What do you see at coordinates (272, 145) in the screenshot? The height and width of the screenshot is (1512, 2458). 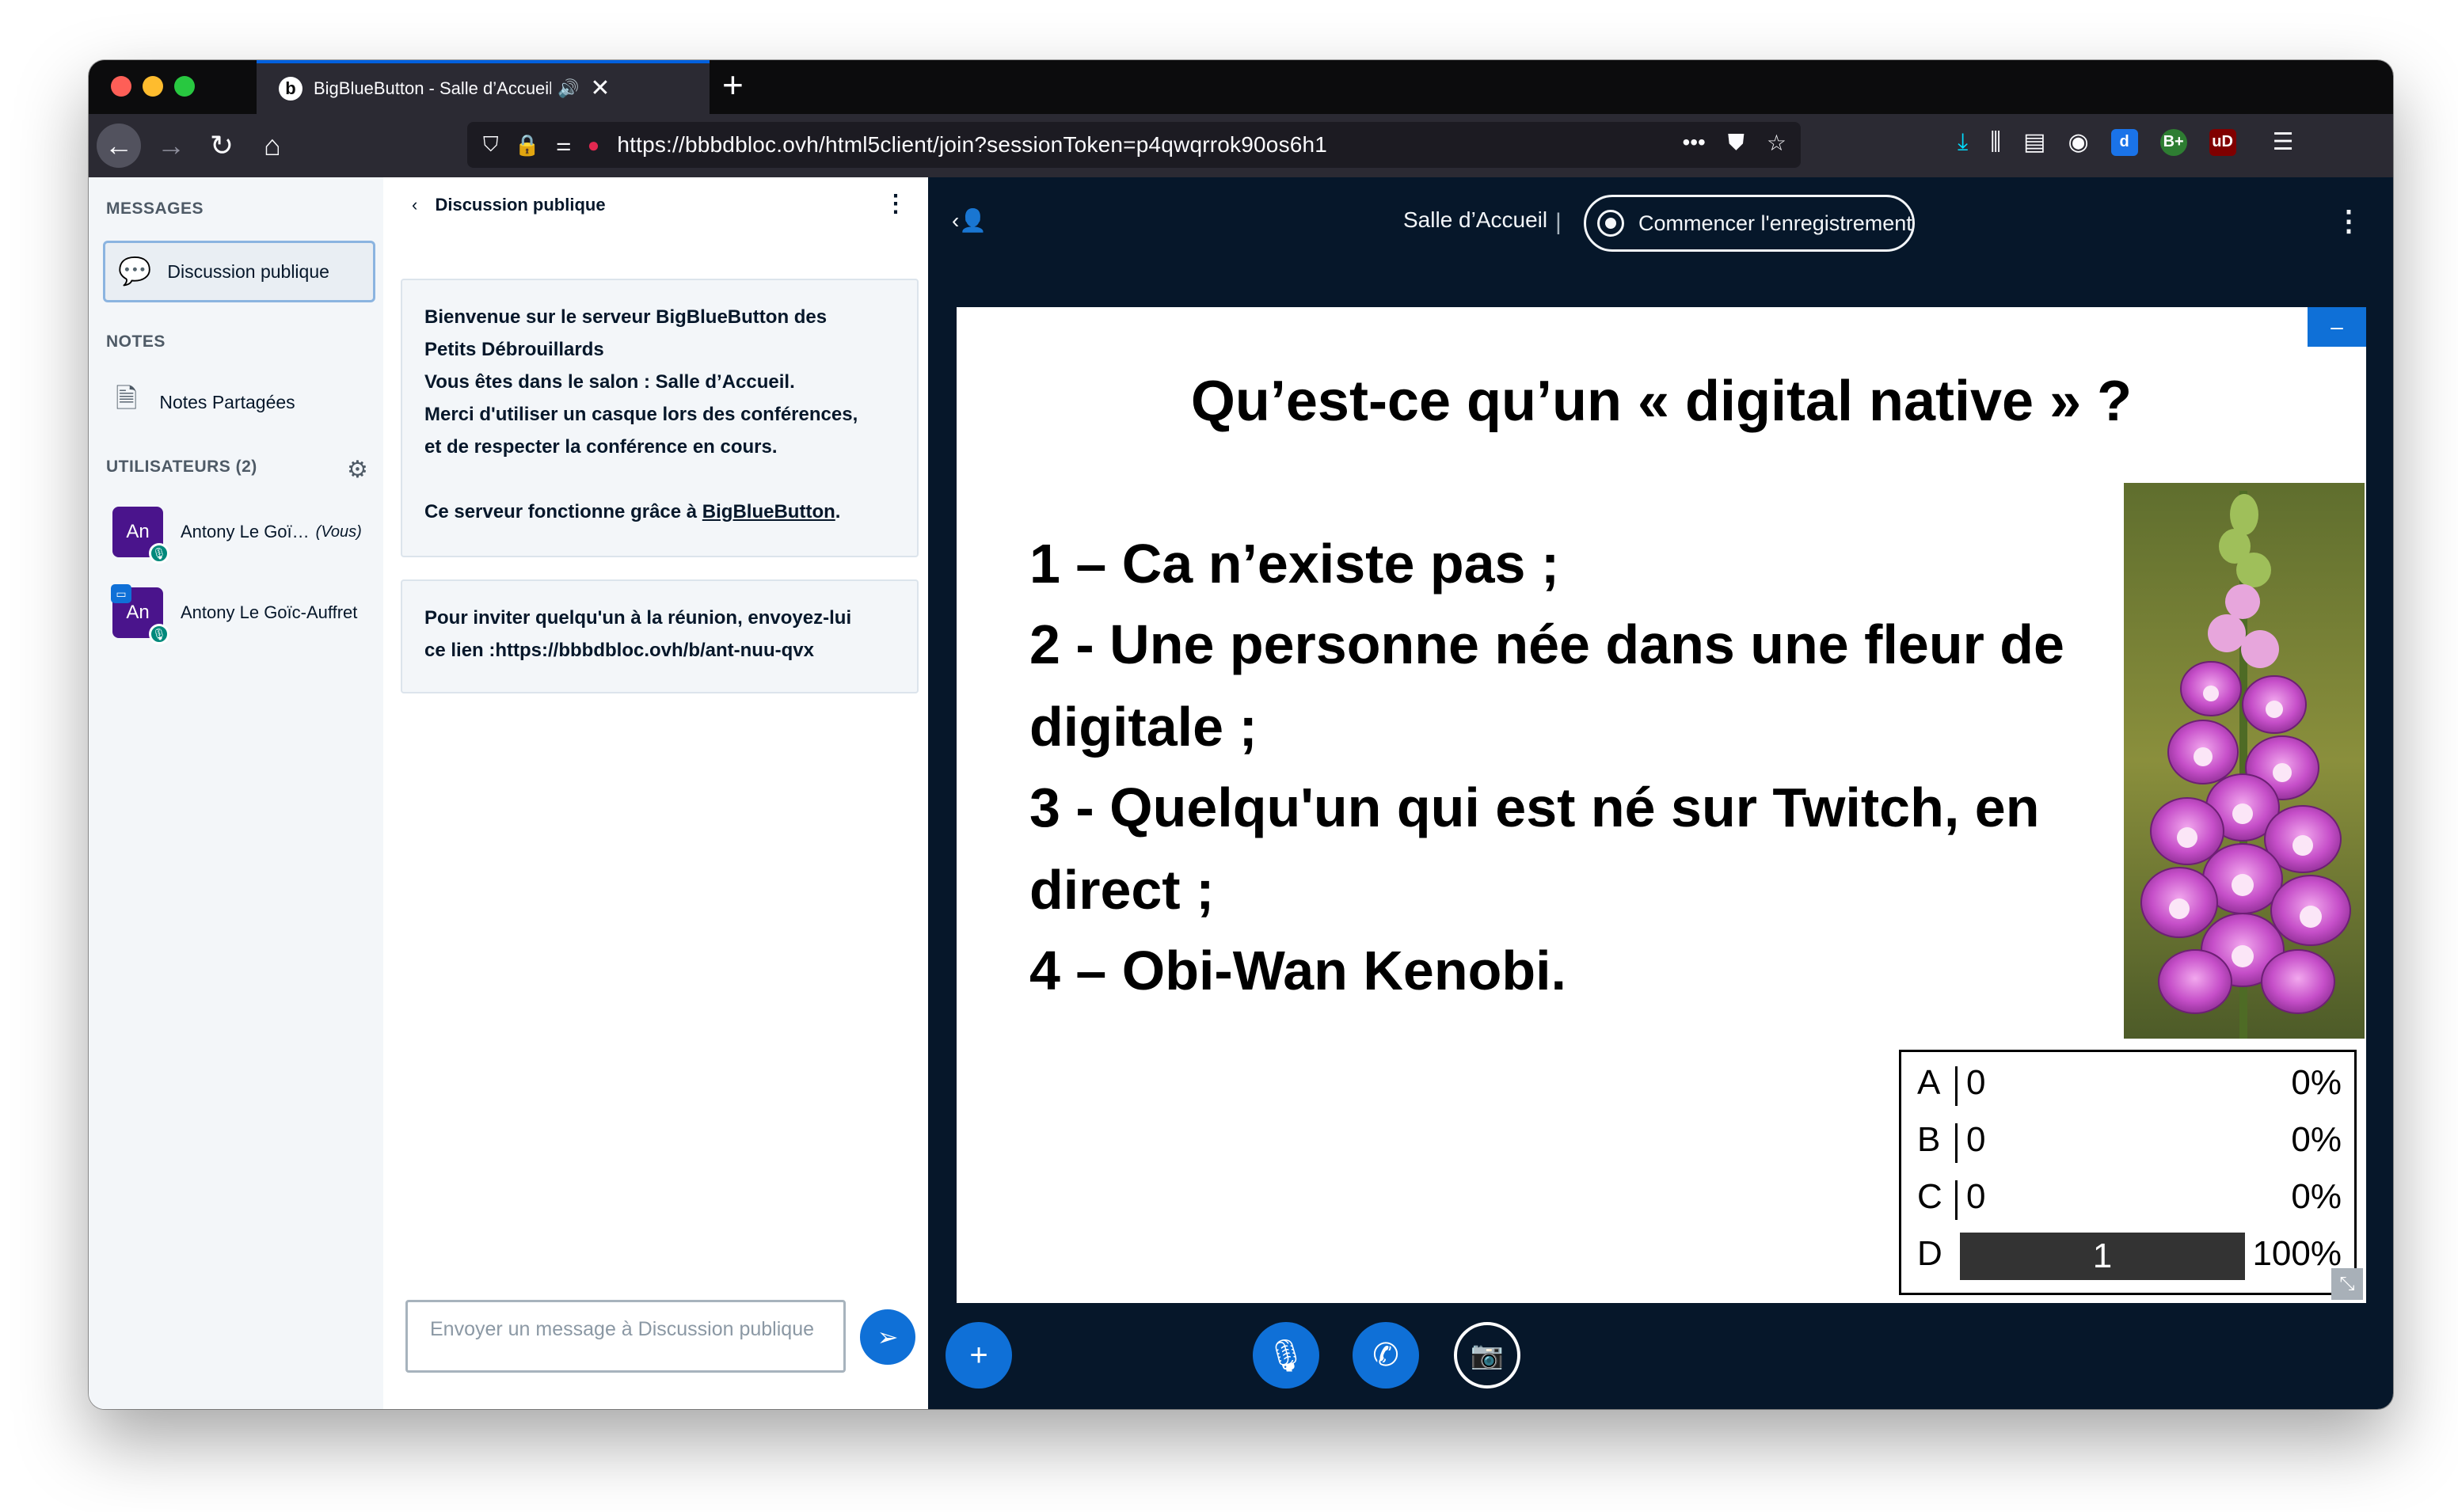 I see `home-icon: ⌂` at bounding box center [272, 145].